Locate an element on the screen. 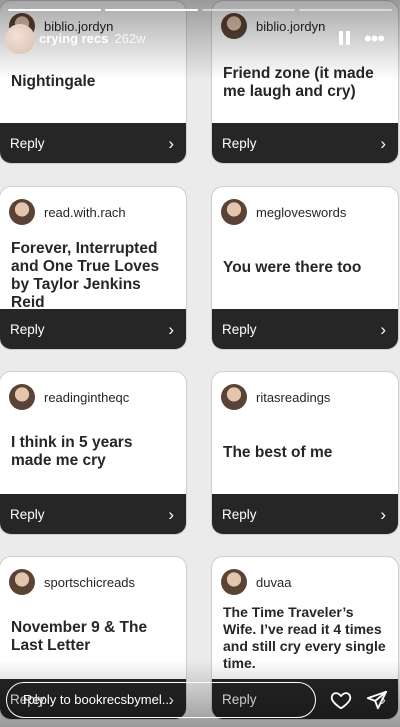  card-header: biblio.jordyn is located at coordinates (273, 26).